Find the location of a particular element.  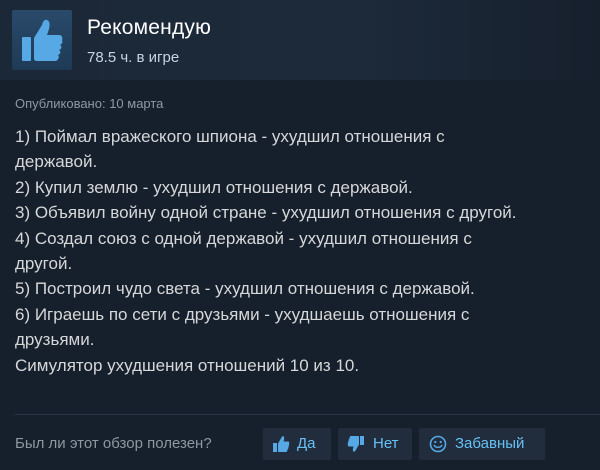

review-line: Симулятор ухудшения отношений 10 из 10. is located at coordinates (187, 365).